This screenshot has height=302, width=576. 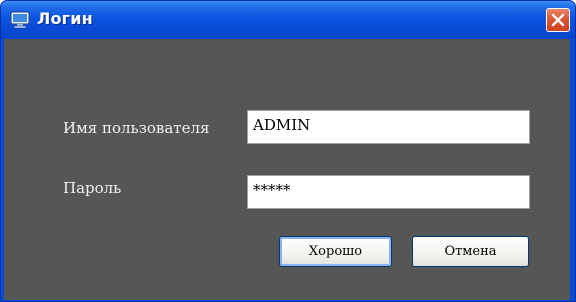 What do you see at coordinates (388, 127) in the screenshot?
I see `username-field: ADMIN` at bounding box center [388, 127].